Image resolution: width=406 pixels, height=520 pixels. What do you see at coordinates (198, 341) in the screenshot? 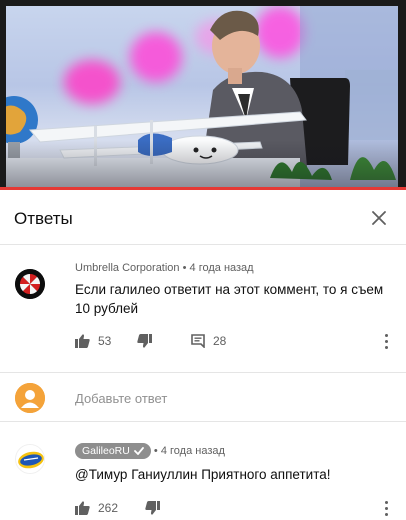
I see `comment-icon` at bounding box center [198, 341].